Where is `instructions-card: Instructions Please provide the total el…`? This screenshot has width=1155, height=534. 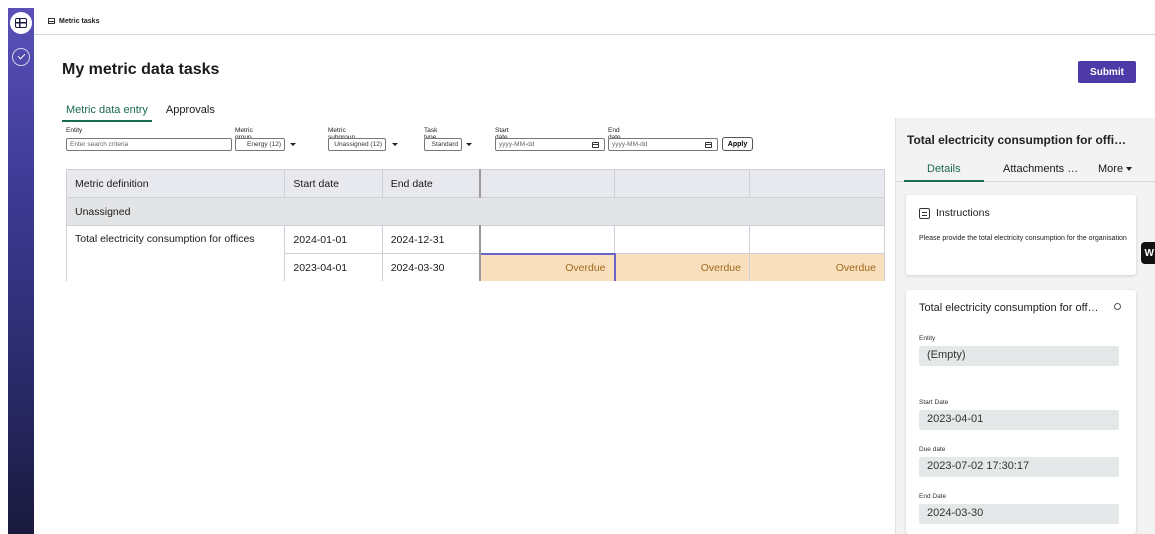 instructions-card: Instructions Please provide the total el… is located at coordinates (1021, 235).